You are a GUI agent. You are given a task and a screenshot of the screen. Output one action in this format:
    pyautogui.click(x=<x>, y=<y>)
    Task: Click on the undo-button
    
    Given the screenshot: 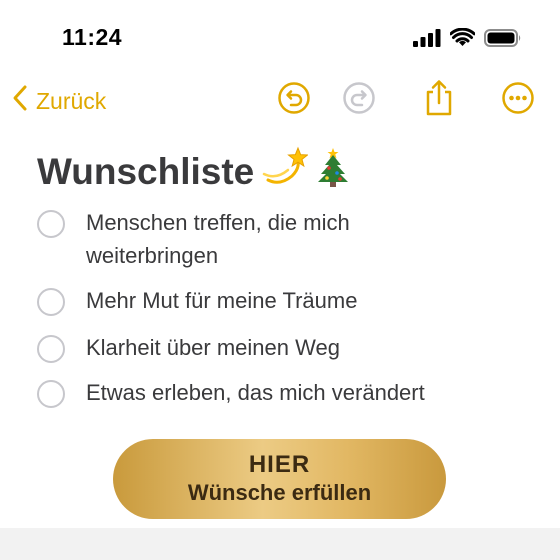 What is the action you would take?
    pyautogui.click(x=294, y=100)
    